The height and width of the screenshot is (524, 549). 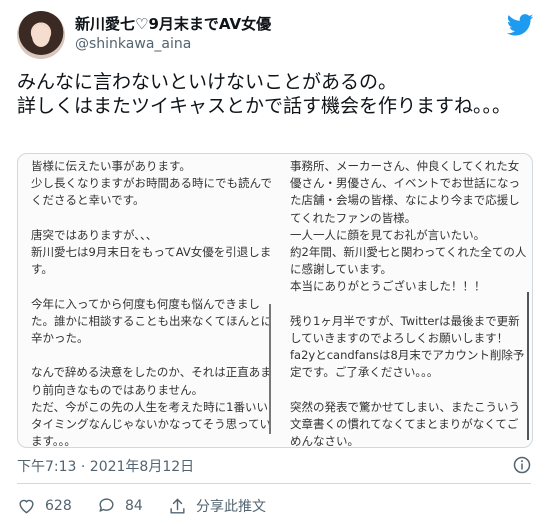 I want to click on share-label: 分享此推文, so click(x=231, y=507).